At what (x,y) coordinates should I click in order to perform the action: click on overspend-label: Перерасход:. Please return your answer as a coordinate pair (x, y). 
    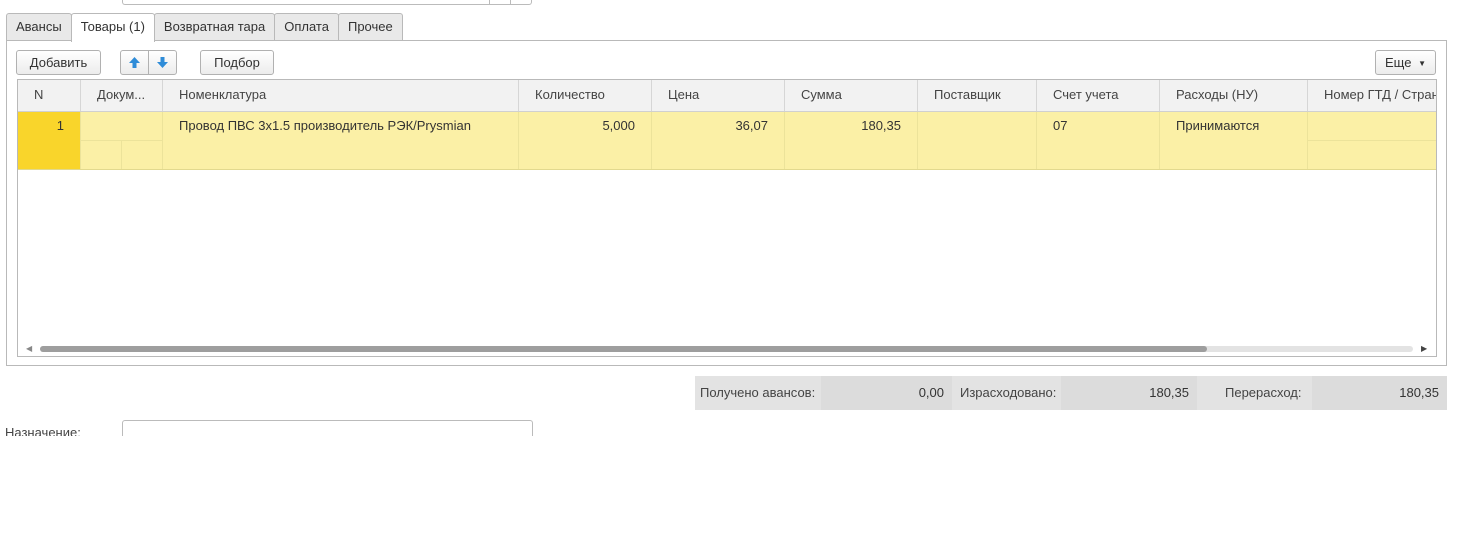
    Looking at the image, I should click on (1263, 392).